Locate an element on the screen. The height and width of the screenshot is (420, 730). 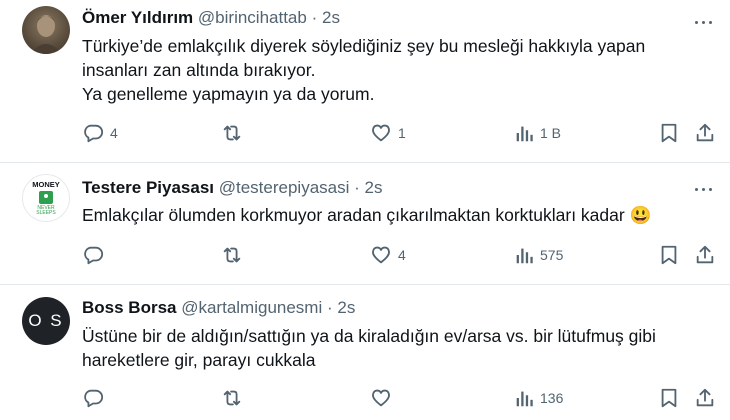
username: @testerepiyasasi is located at coordinates (284, 187).